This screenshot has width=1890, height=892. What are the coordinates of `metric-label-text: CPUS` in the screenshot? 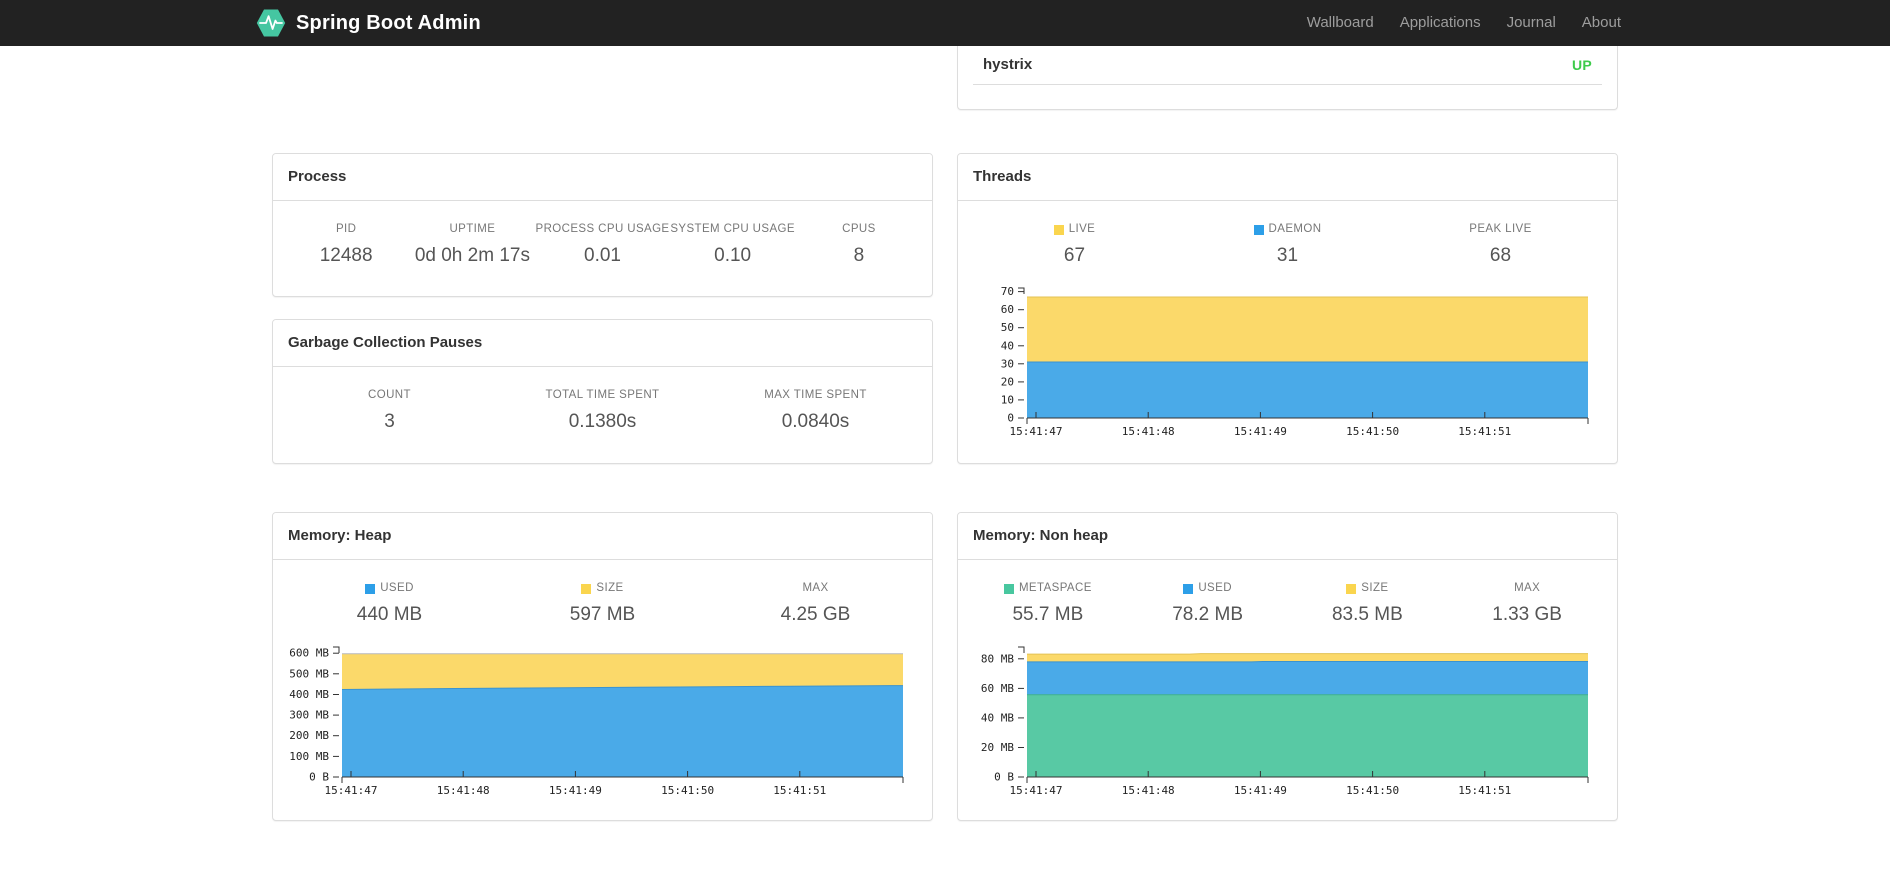 It's located at (859, 229).